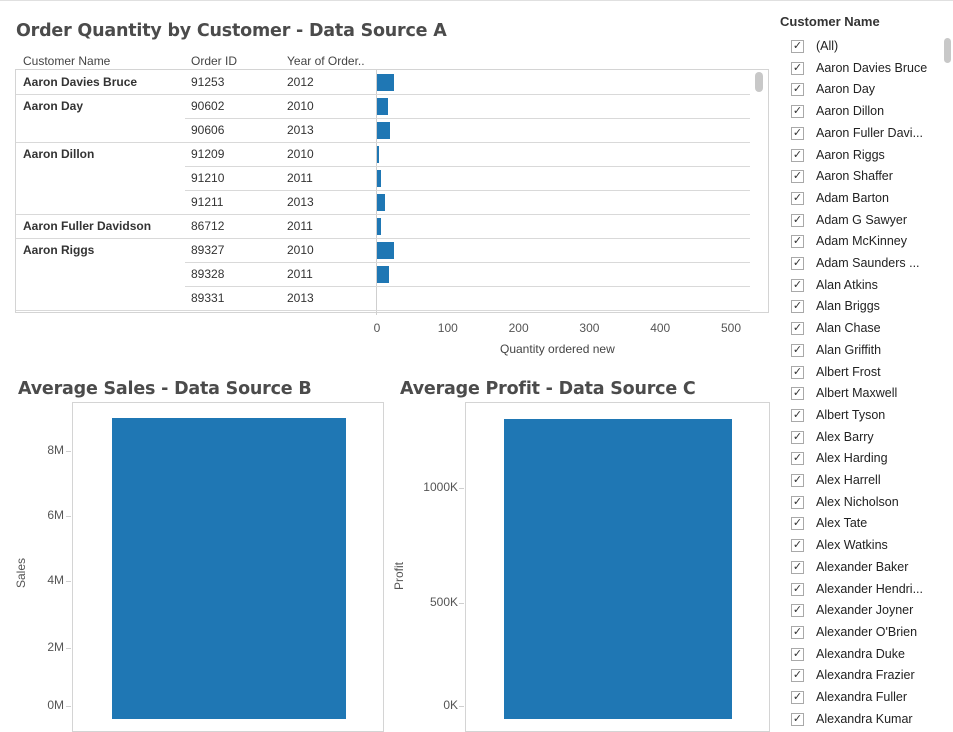 This screenshot has width=953, height=732. I want to click on year-cell: 2013, so click(300, 298).